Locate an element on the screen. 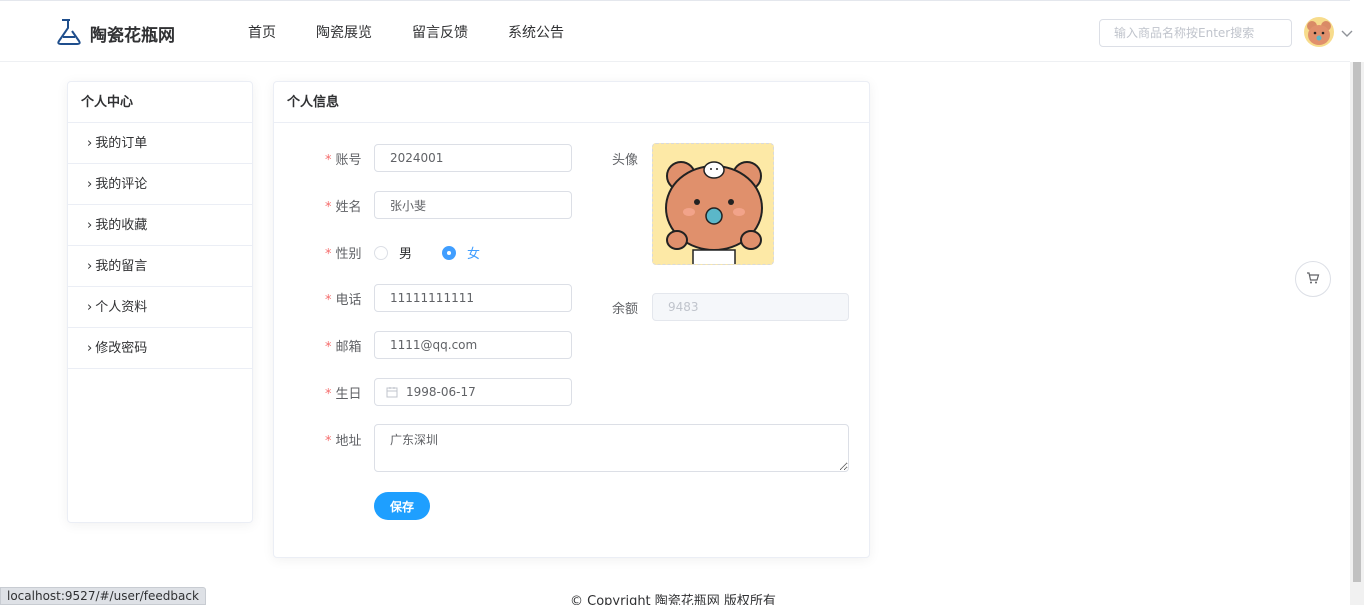 The image size is (1364, 605). radio-circle-checked is located at coordinates (449, 252).